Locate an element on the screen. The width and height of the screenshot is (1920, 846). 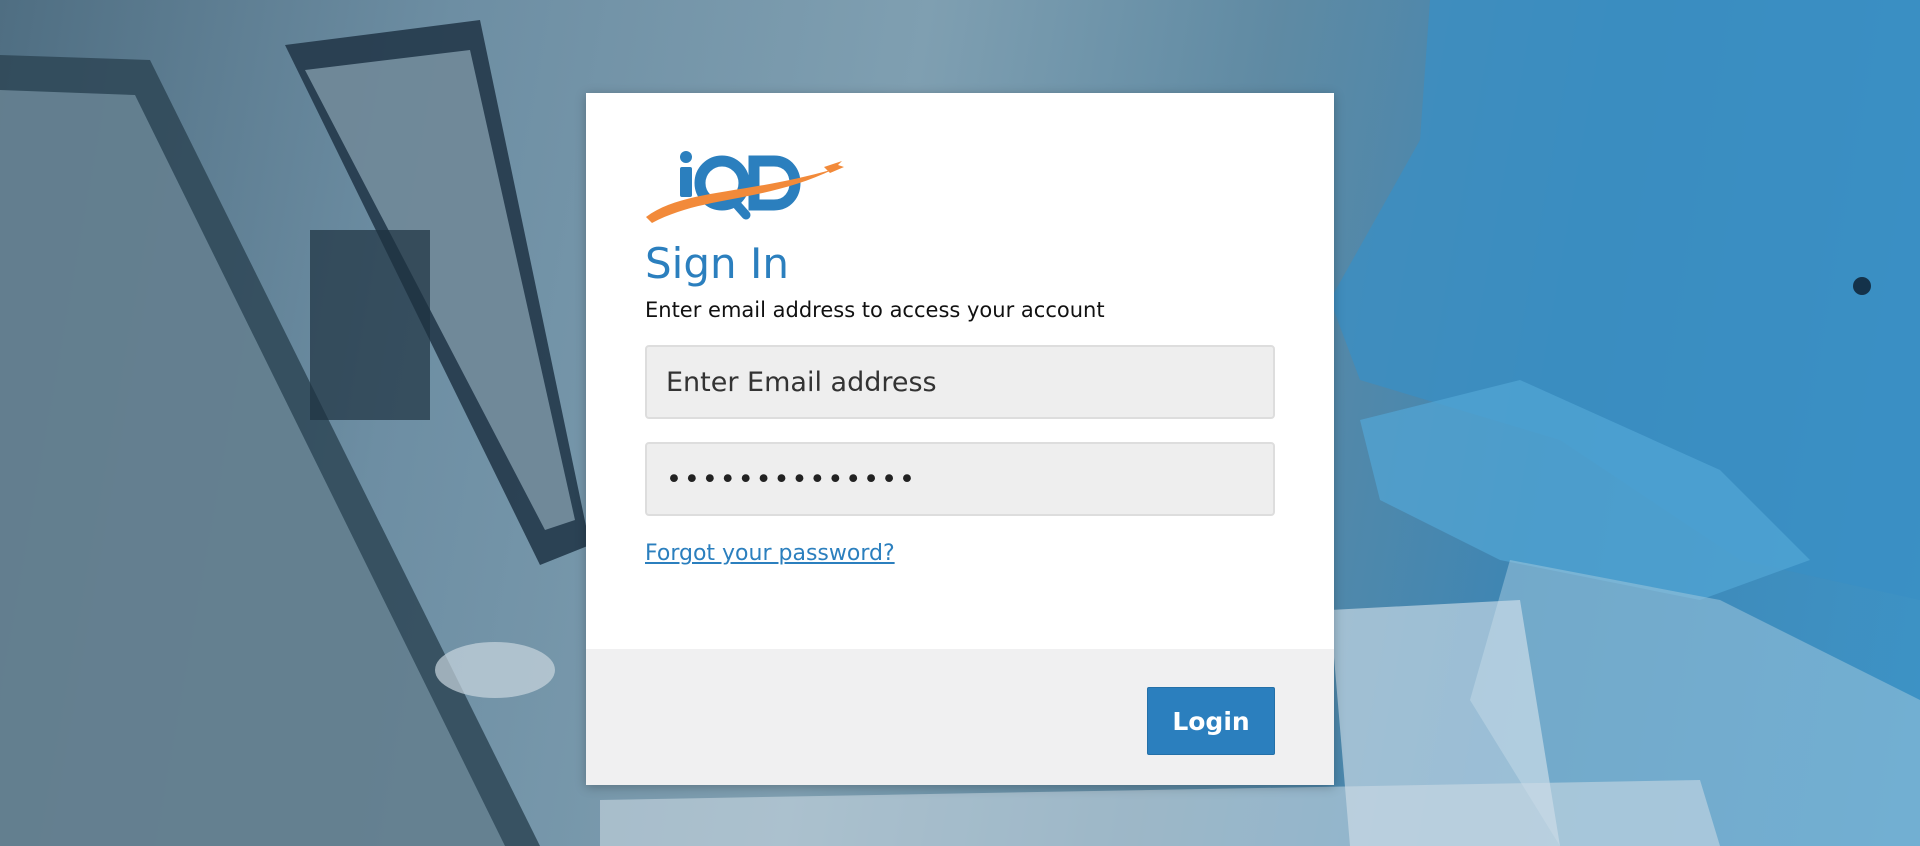
signin-card-footer: Login is located at coordinates (960, 717).